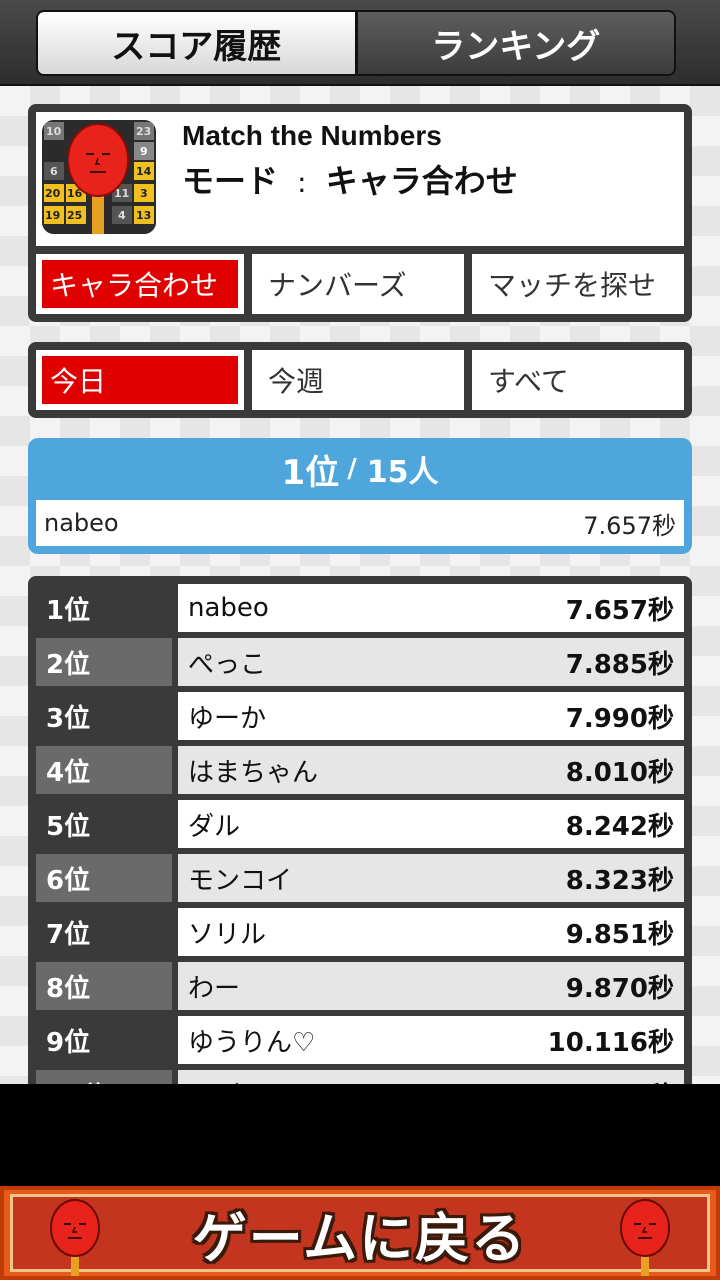  Describe the element at coordinates (578, 284) in the screenshot. I see `mode-tab-find-match: マッチを探せ` at that location.